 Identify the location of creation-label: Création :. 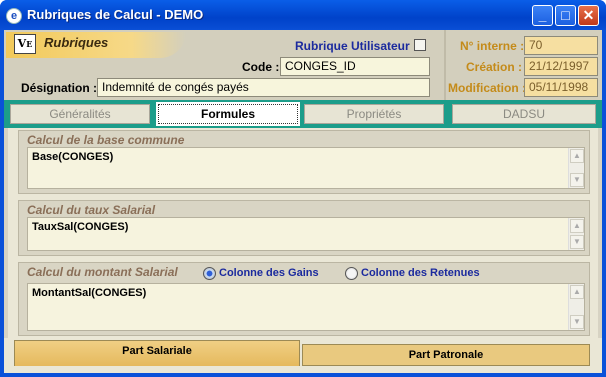
(494, 67).